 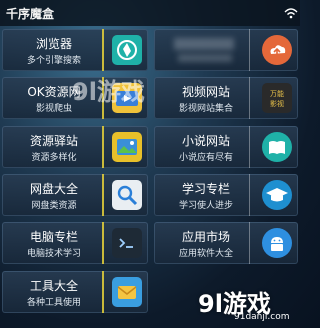 What do you see at coordinates (54, 158) in the screenshot?
I see `card-subtitle: 资源多样化` at bounding box center [54, 158].